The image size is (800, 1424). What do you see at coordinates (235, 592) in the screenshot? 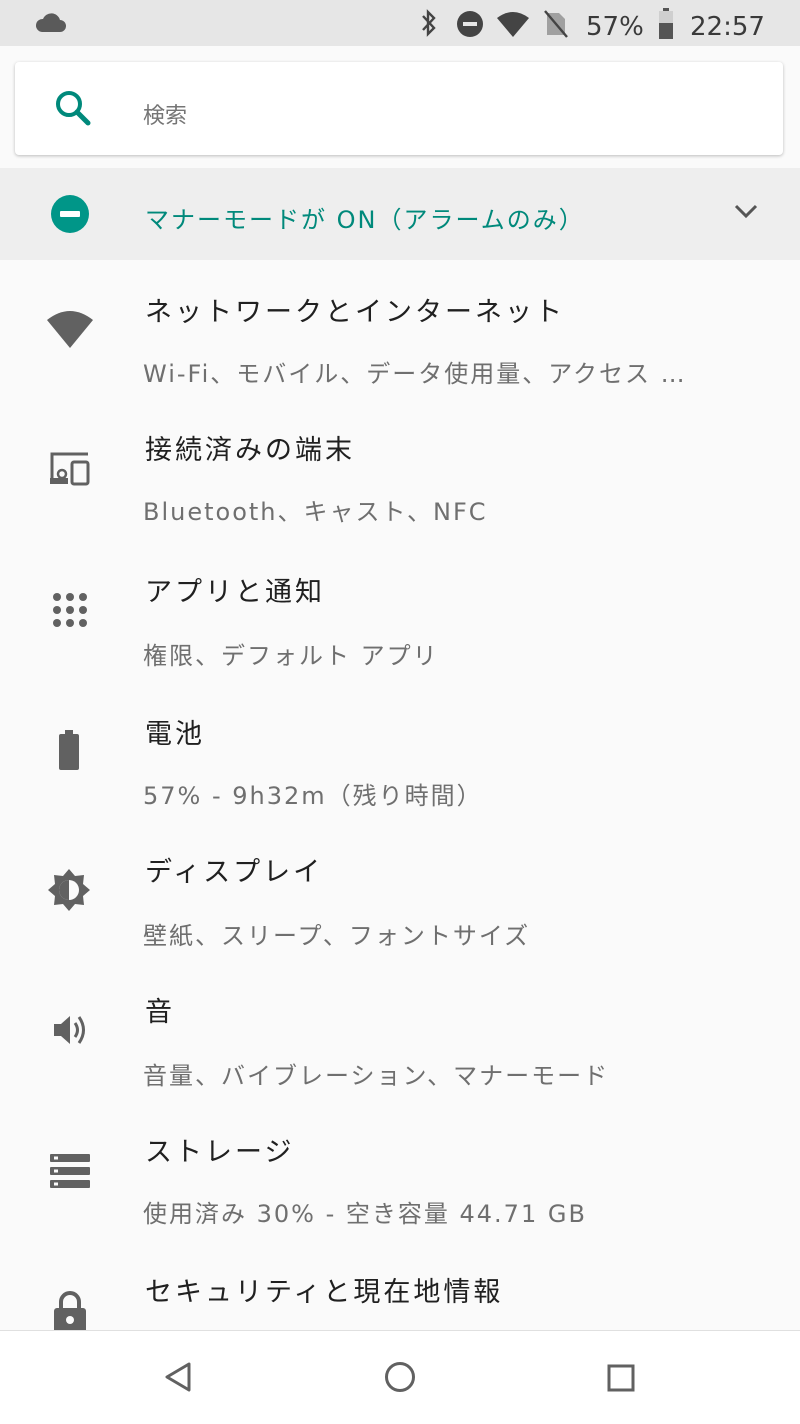
I see `settings-item-title: アプリと通知` at bounding box center [235, 592].